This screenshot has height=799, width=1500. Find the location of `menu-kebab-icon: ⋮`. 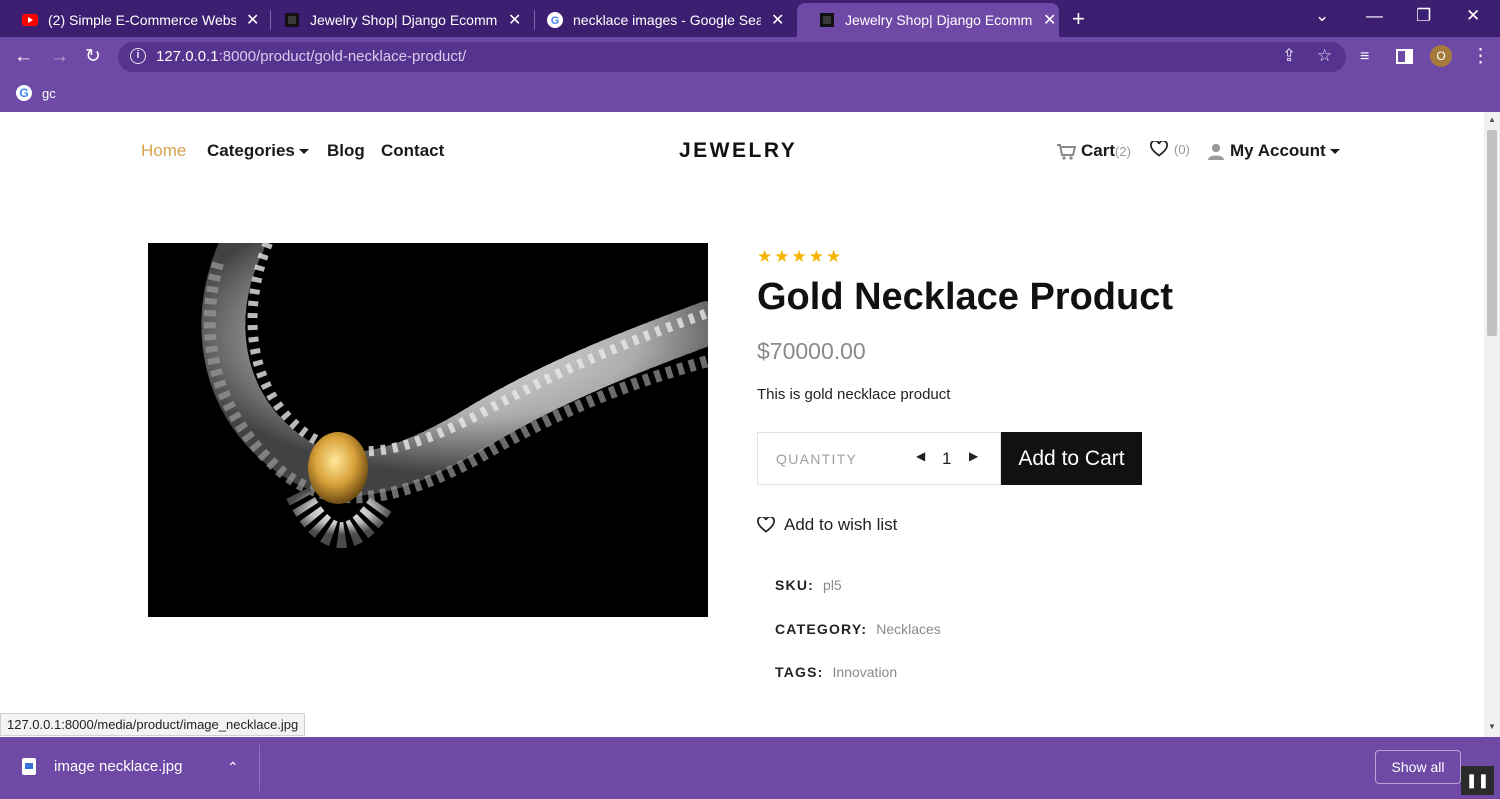

menu-kebab-icon: ⋮ is located at coordinates (1480, 57).